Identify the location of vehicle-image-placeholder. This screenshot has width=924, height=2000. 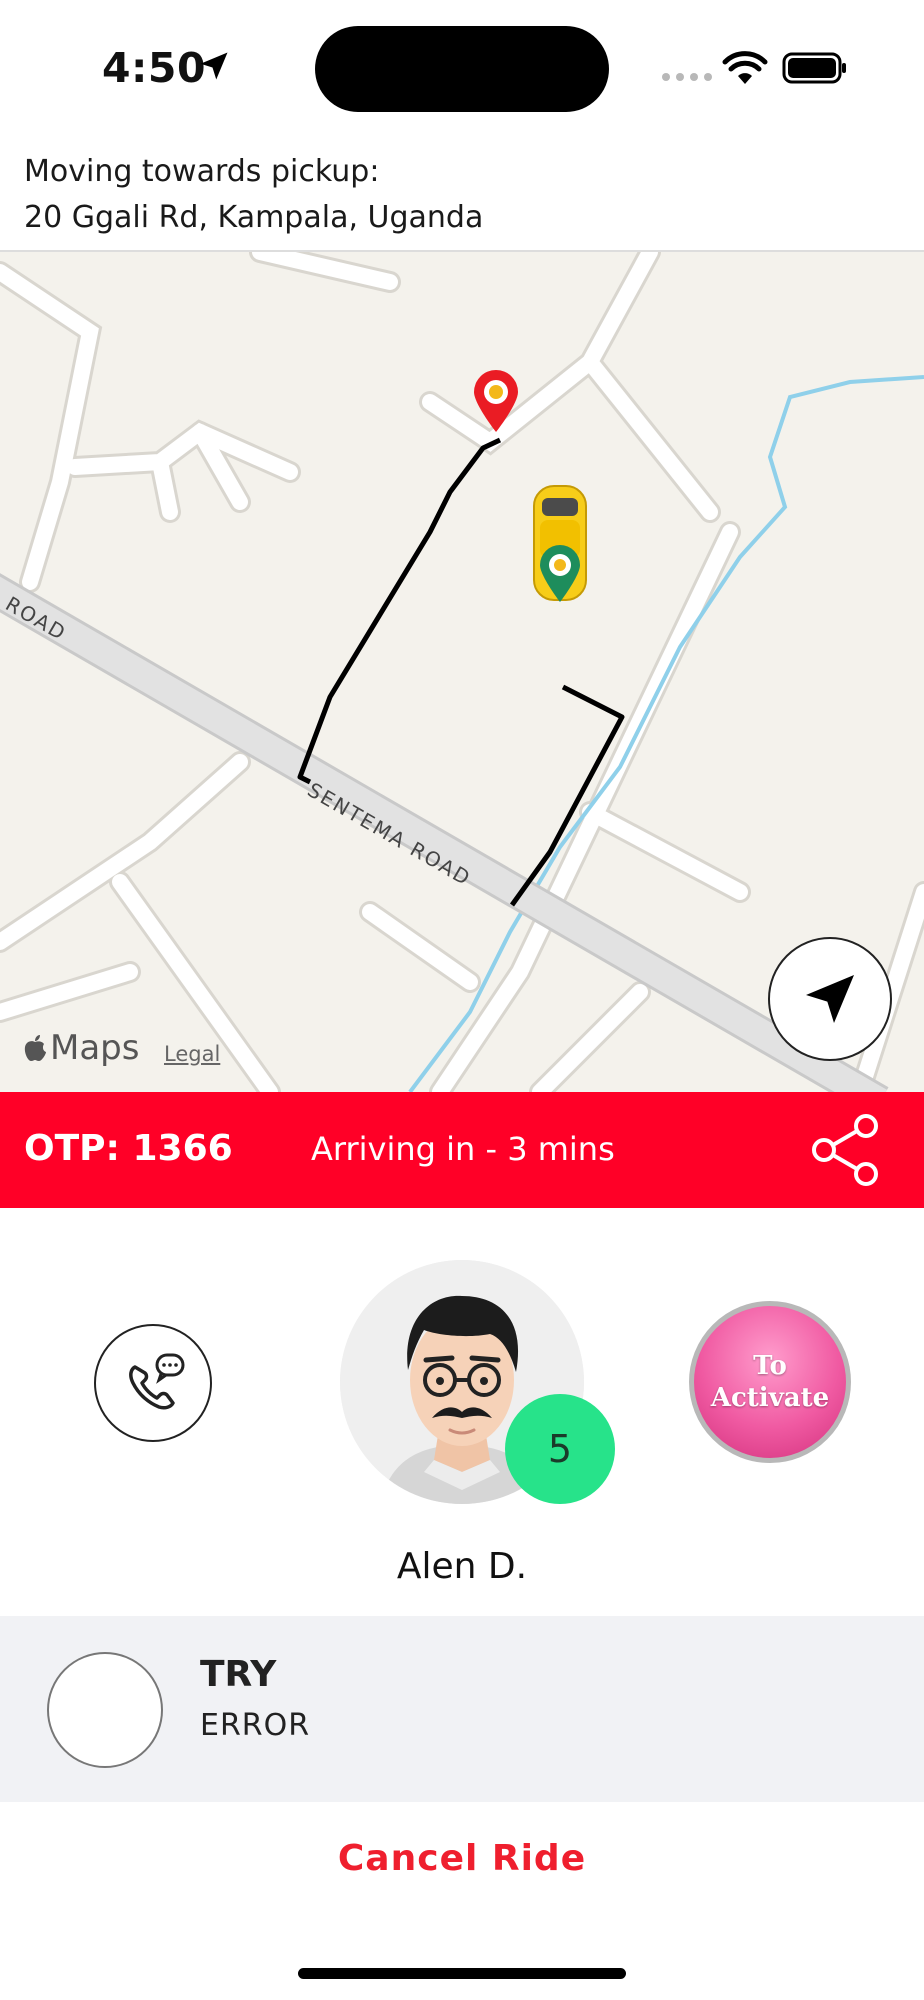
(105, 1710).